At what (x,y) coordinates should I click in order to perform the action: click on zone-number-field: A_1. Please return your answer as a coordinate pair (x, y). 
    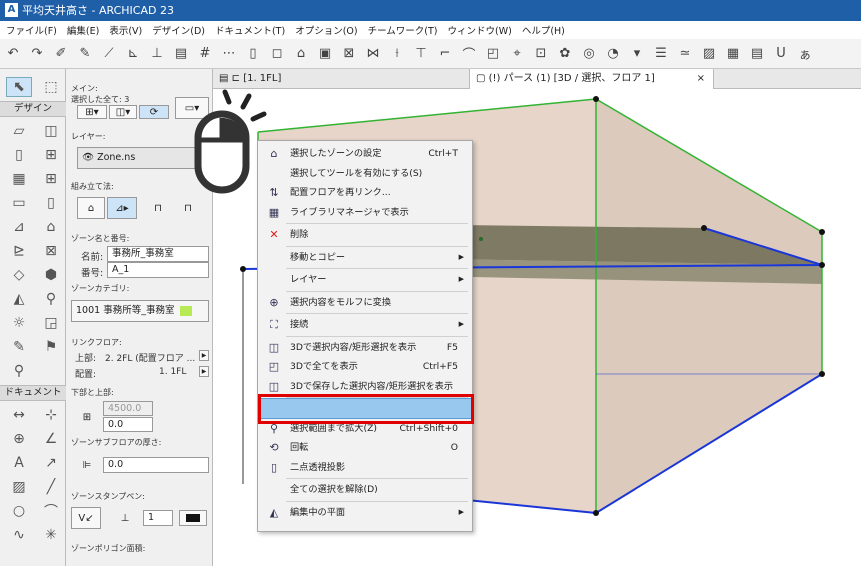
    Looking at the image, I should click on (158, 270).